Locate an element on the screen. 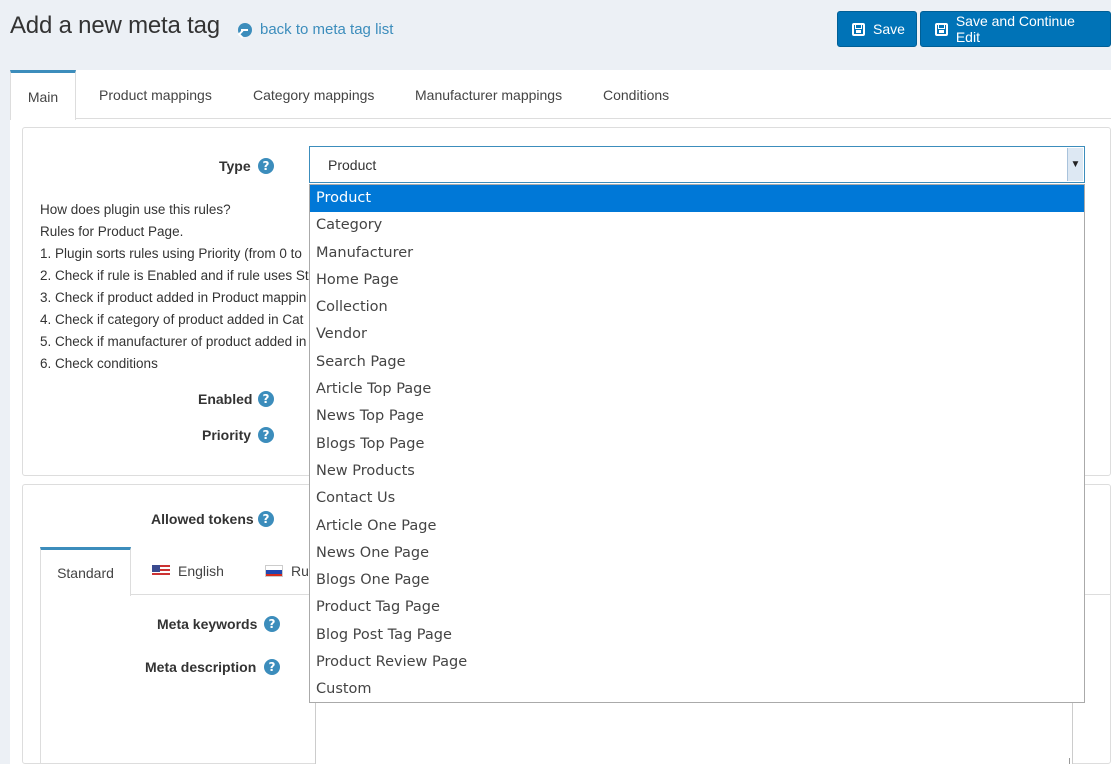 The width and height of the screenshot is (1111, 764). type-option-collection: Collection is located at coordinates (697, 307).